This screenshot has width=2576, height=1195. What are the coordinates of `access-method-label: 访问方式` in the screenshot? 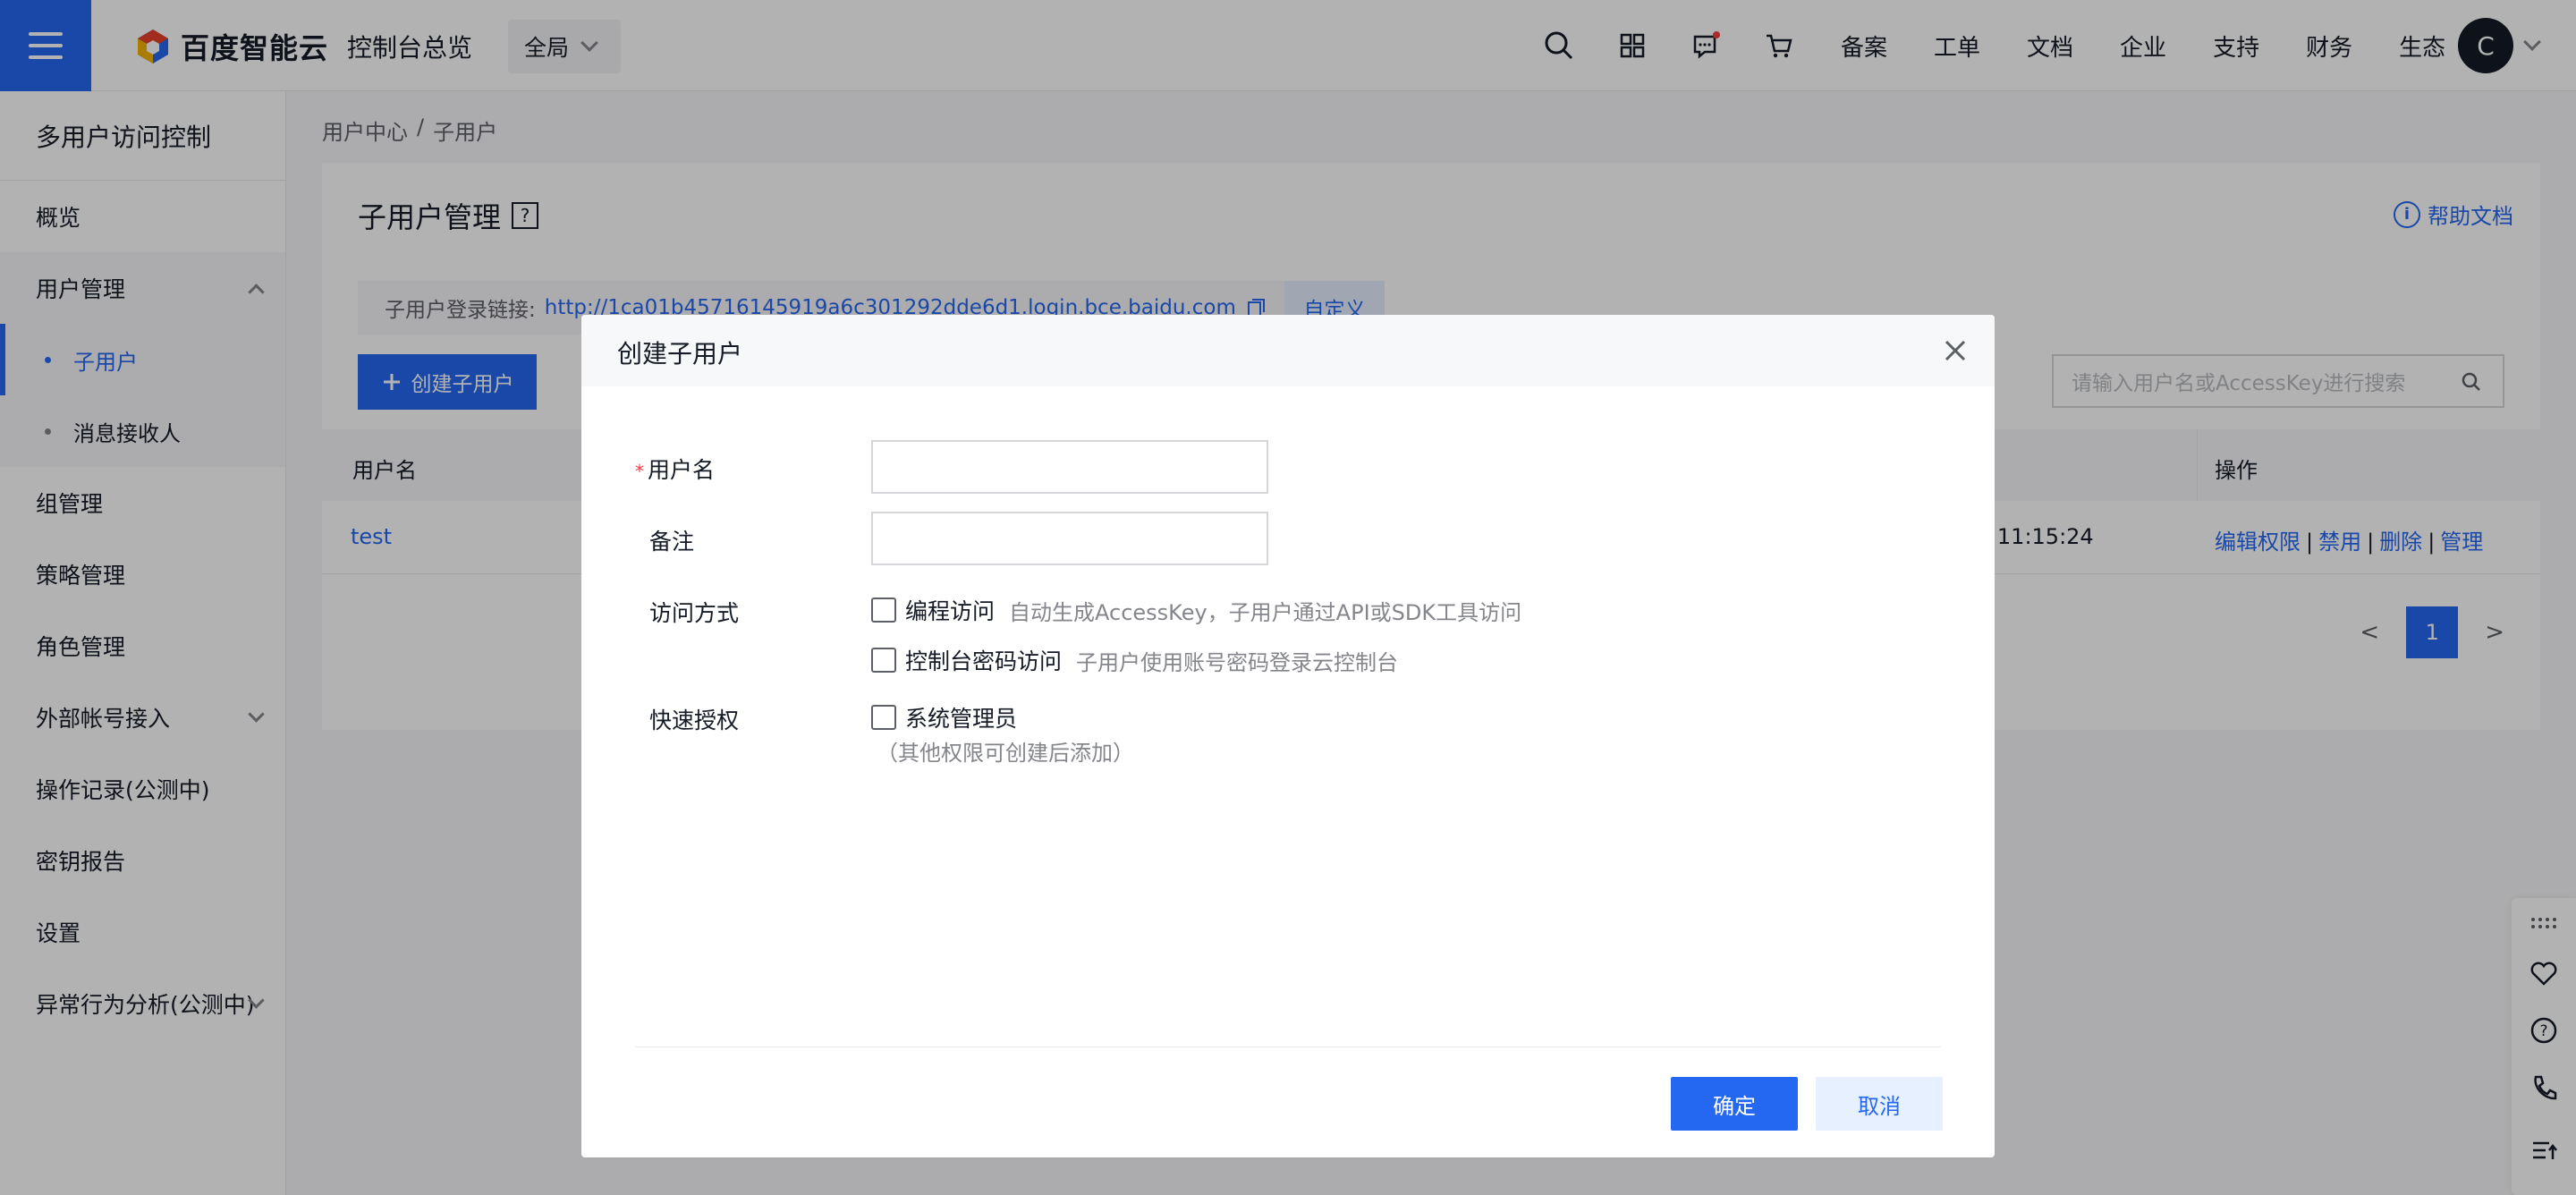 It's located at (694, 613).